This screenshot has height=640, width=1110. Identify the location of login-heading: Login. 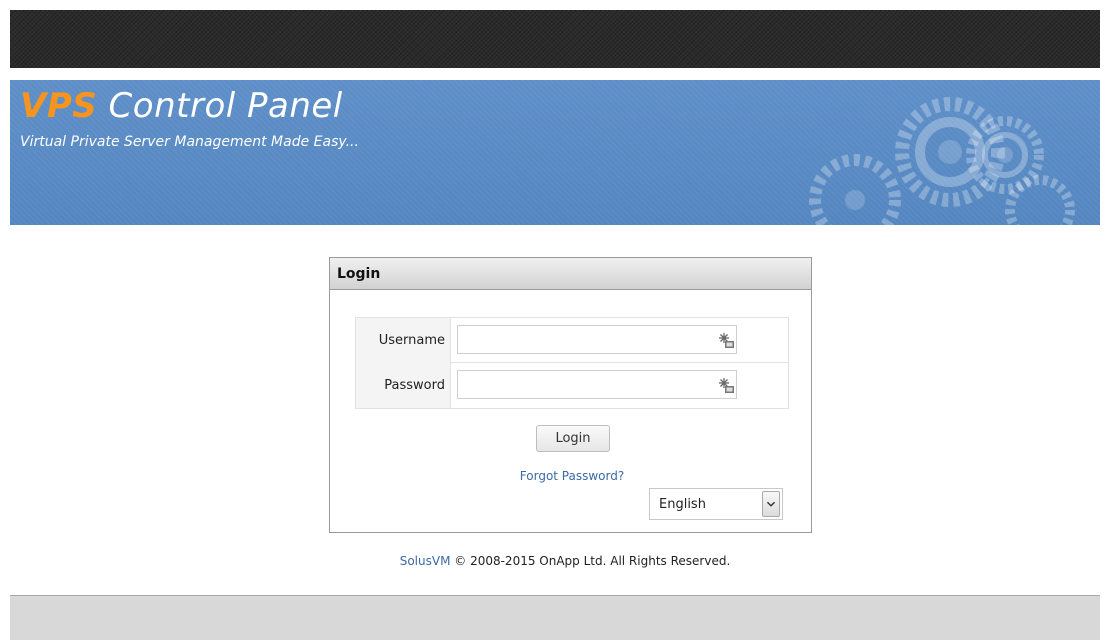
(570, 274).